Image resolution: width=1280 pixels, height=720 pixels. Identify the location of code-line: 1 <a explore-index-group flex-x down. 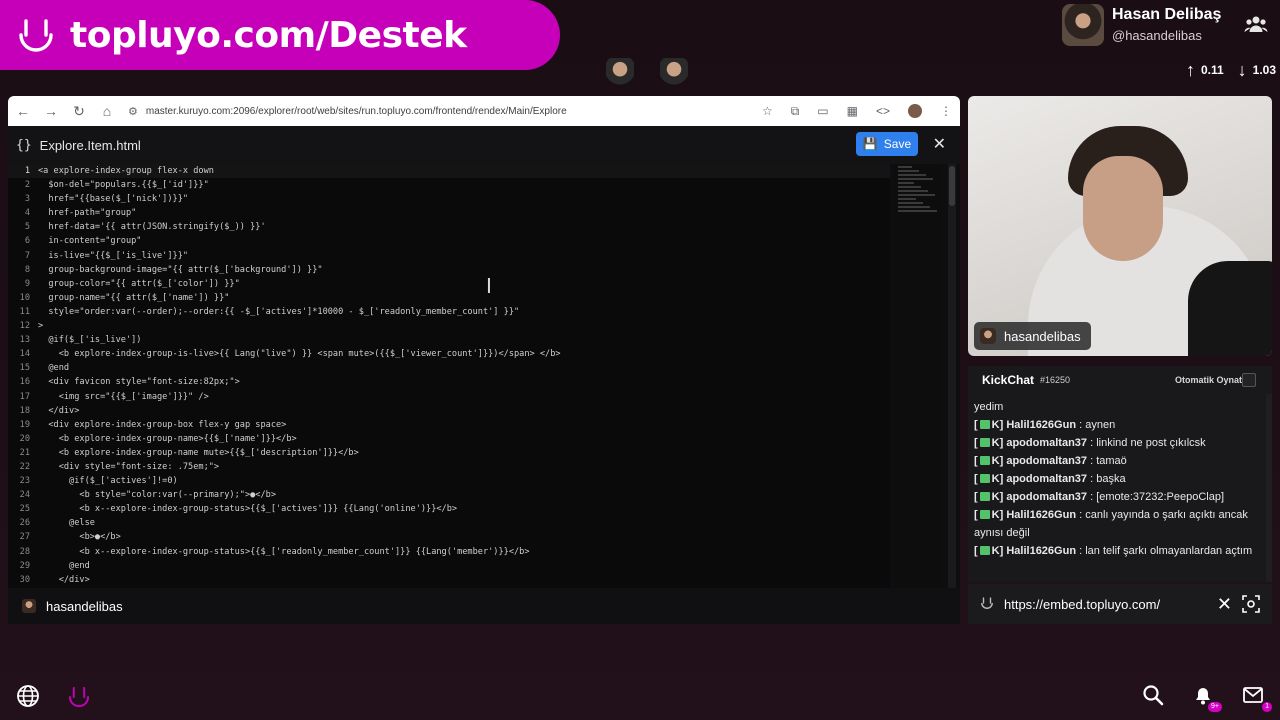
(449, 171).